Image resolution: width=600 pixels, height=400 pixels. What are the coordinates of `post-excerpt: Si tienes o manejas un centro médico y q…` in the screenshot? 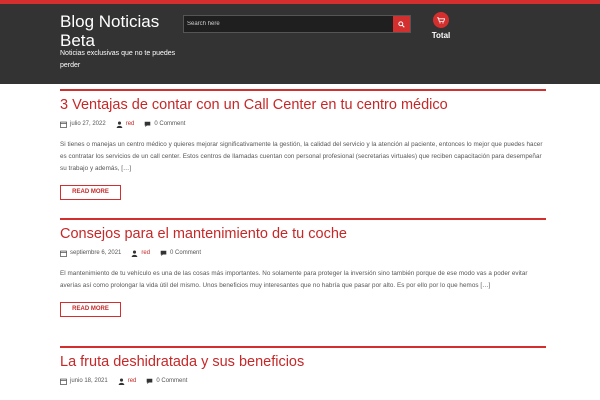 It's located at (301, 156).